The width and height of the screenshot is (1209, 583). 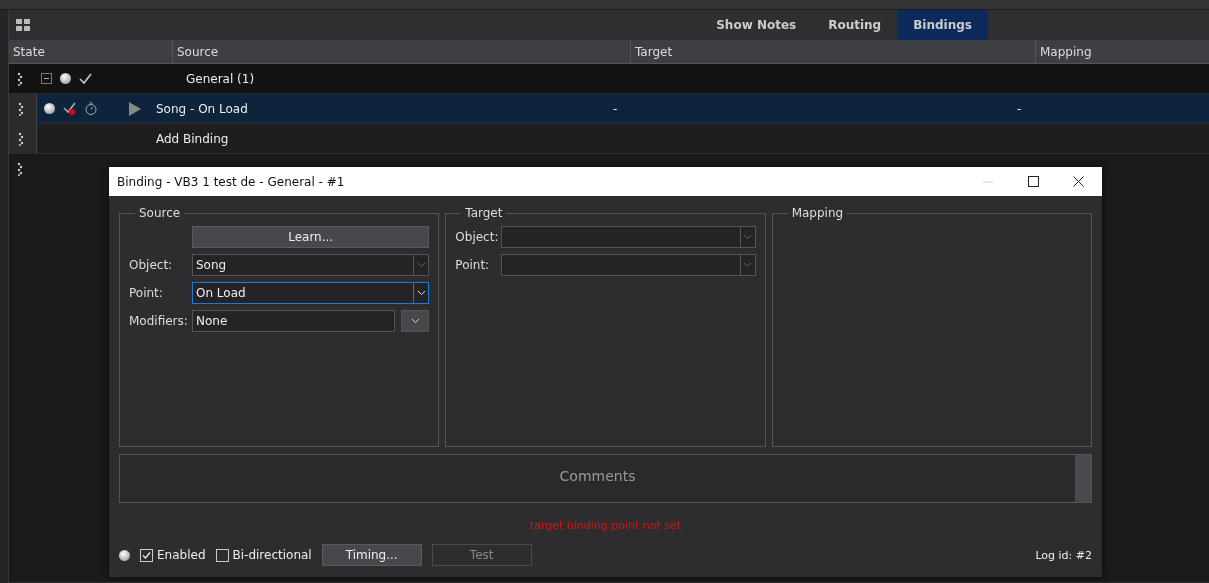 What do you see at coordinates (817, 213) in the screenshot?
I see `group-title: Mapping` at bounding box center [817, 213].